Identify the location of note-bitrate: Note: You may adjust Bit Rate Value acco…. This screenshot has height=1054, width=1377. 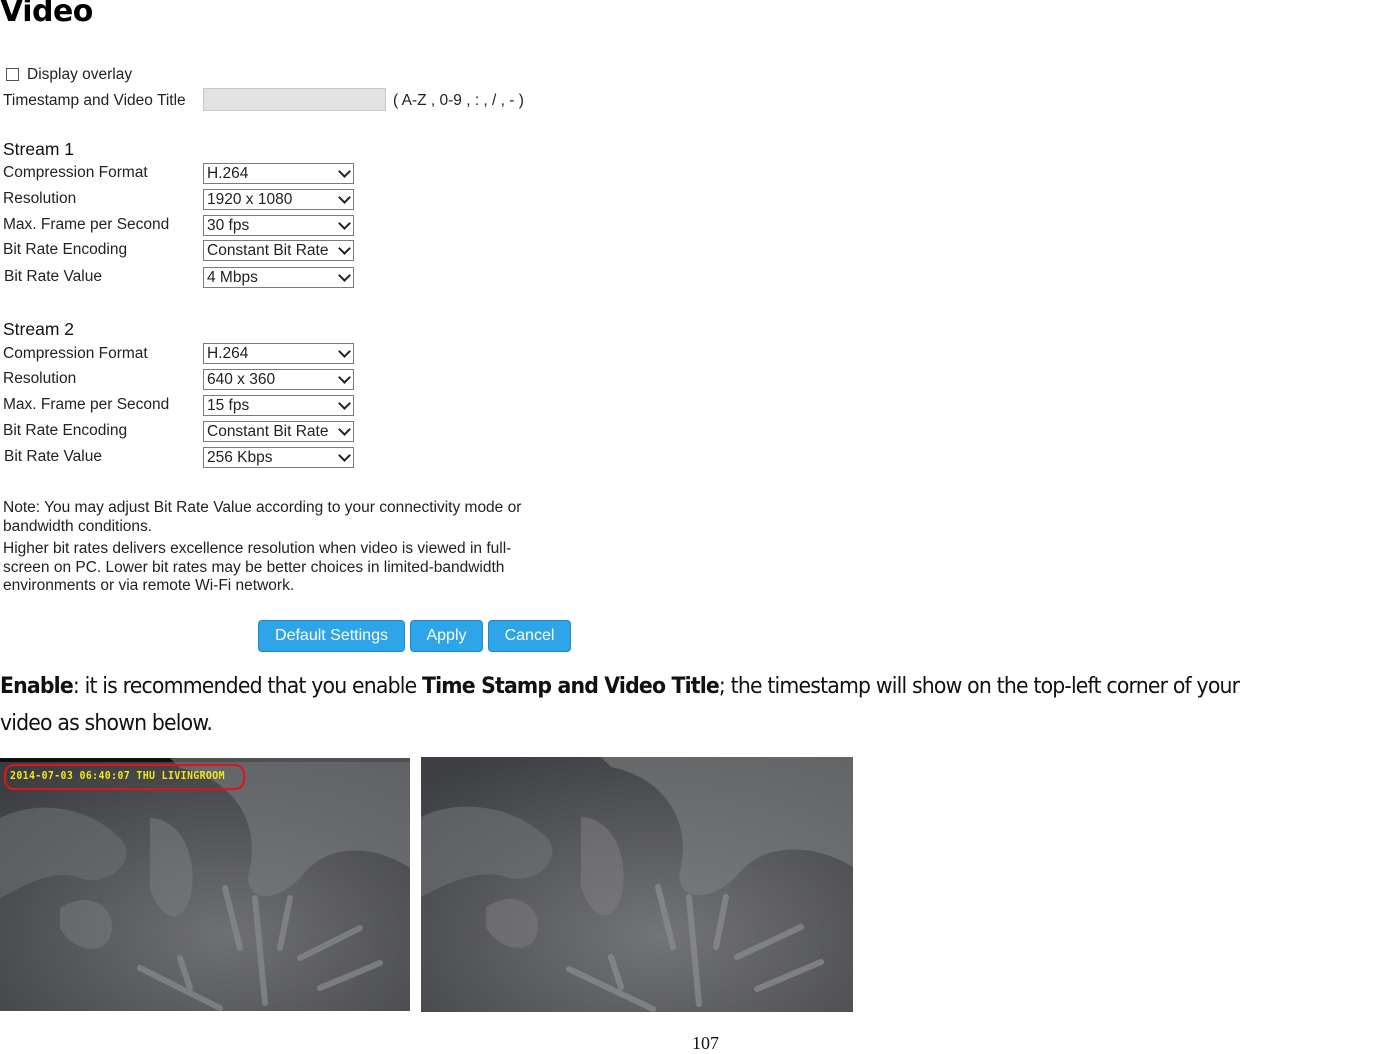
(283, 517).